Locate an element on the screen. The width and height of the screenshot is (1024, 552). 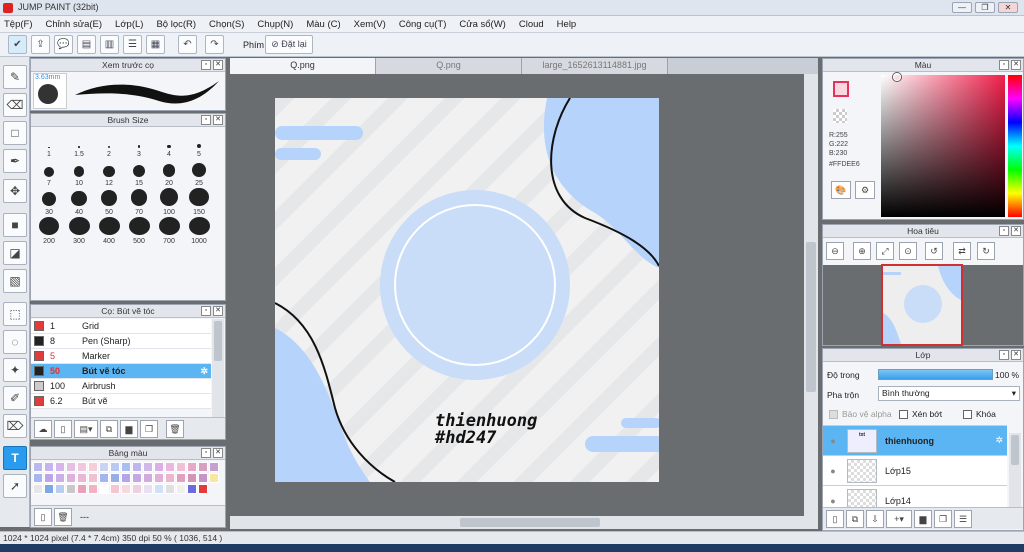
brush-size-option: 70 is located at coordinates (139, 202).